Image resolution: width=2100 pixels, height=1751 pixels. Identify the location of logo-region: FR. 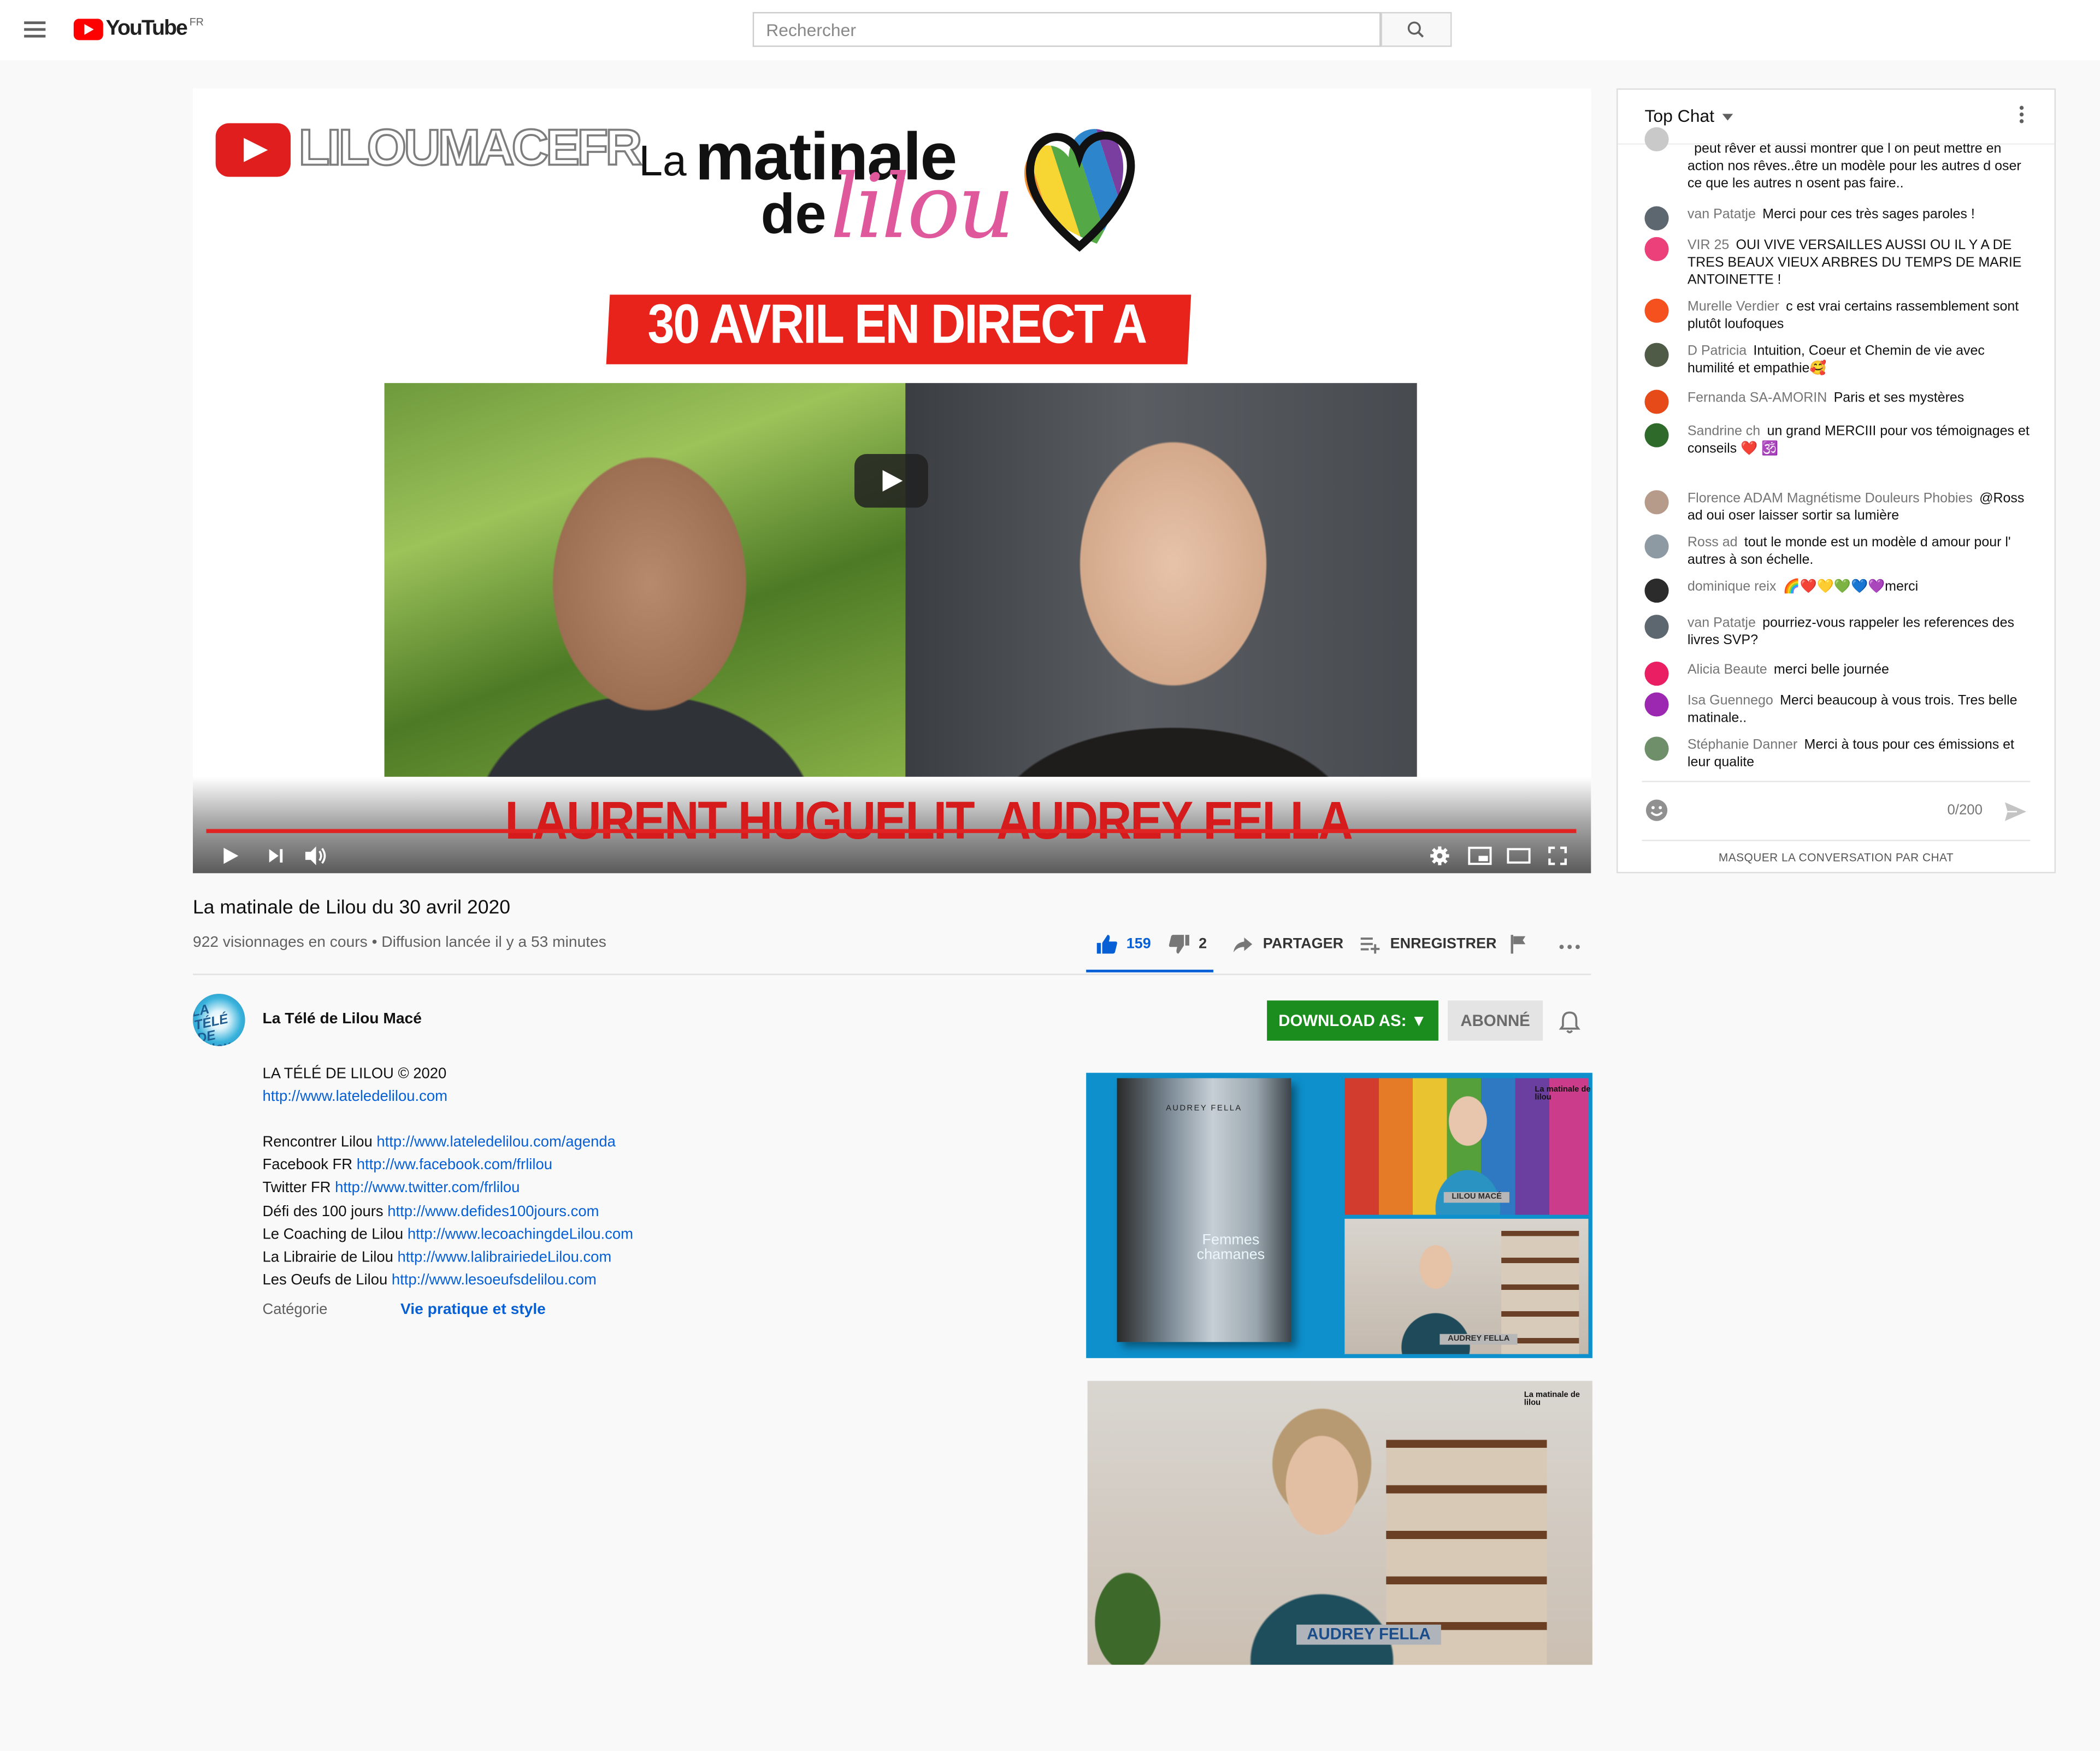
(196, 21).